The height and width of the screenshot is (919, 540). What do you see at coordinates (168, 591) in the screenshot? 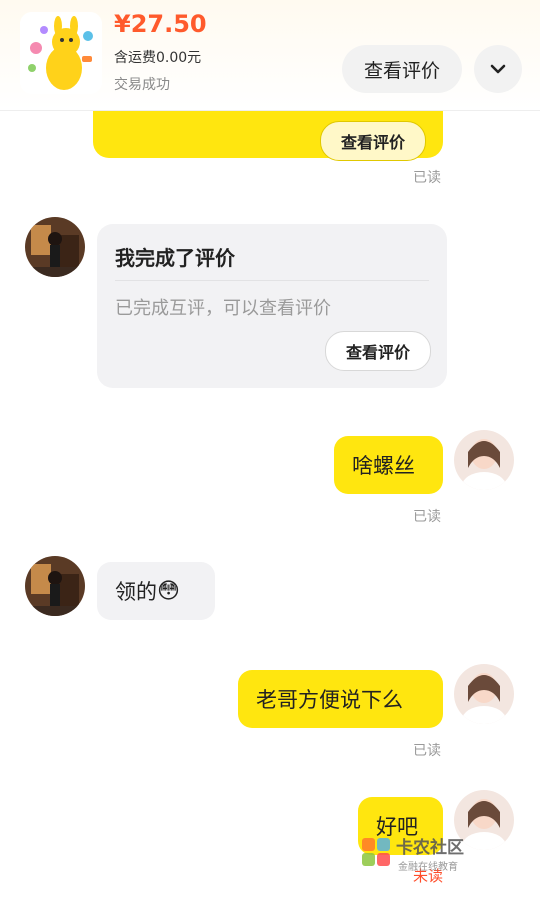
I see `flushed-emoji-icon: 😳` at bounding box center [168, 591].